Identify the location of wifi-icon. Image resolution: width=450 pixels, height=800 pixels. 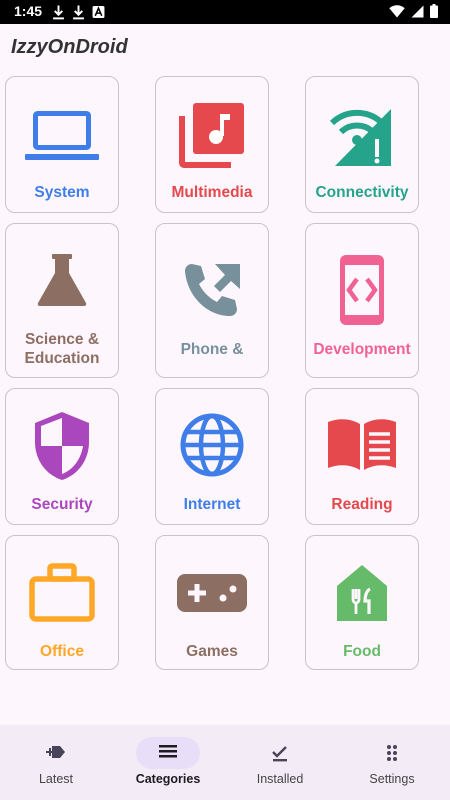
(397, 10).